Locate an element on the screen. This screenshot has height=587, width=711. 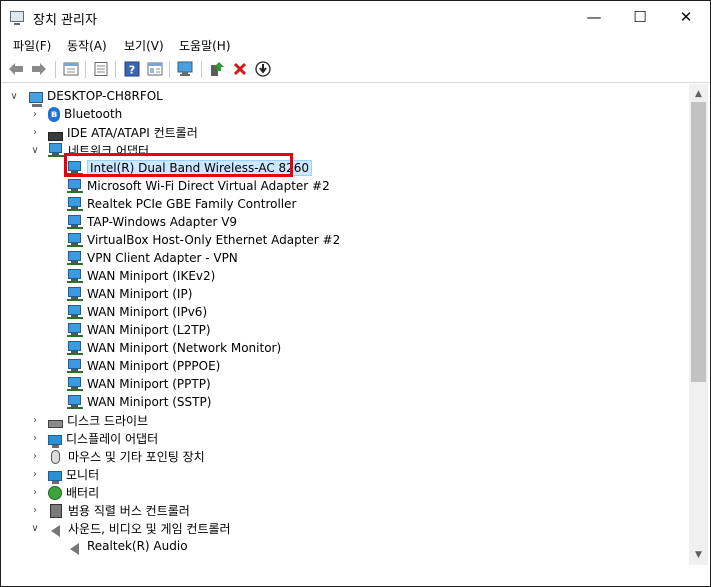
device-item: Realtek(R) Audio is located at coordinates (127, 546).